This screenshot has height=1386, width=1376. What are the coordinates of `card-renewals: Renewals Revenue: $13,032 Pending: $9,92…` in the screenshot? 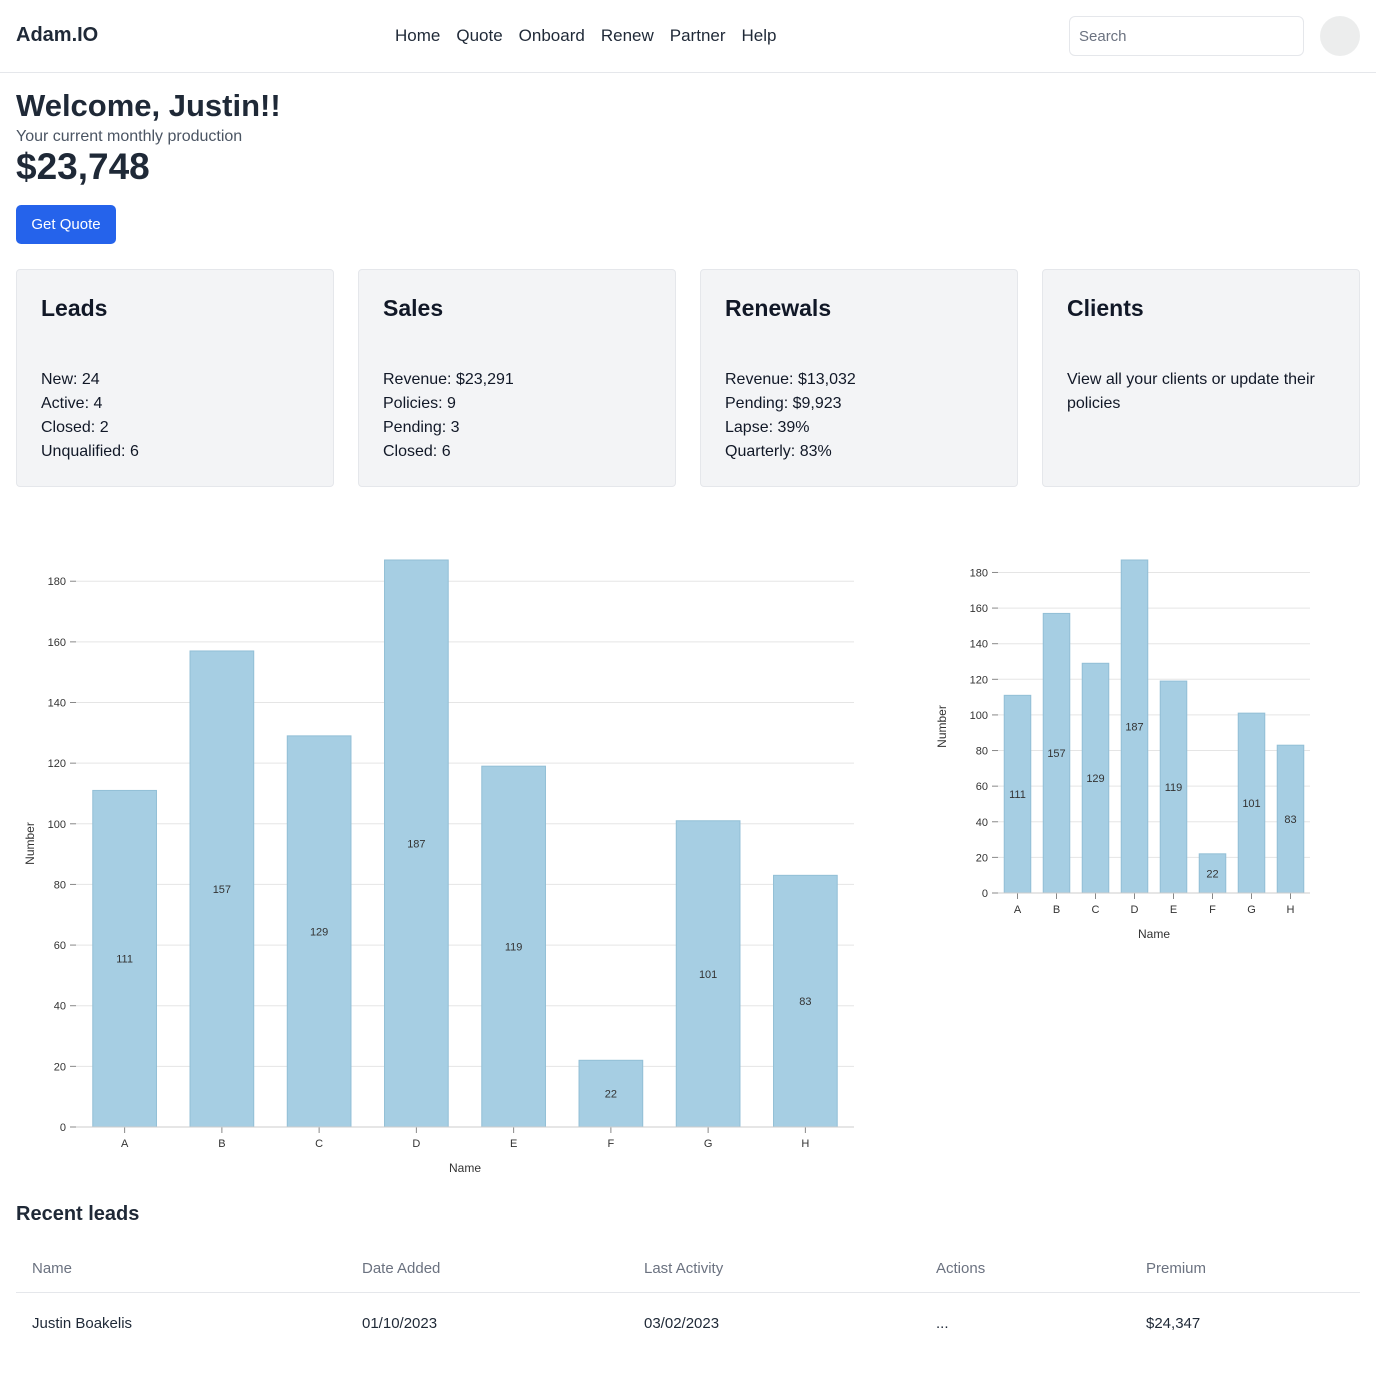 It's located at (859, 378).